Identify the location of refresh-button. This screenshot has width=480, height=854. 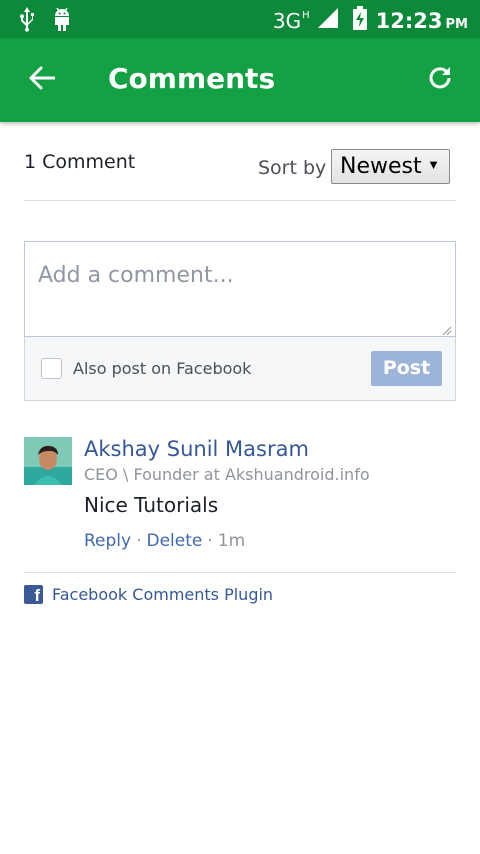
(440, 80).